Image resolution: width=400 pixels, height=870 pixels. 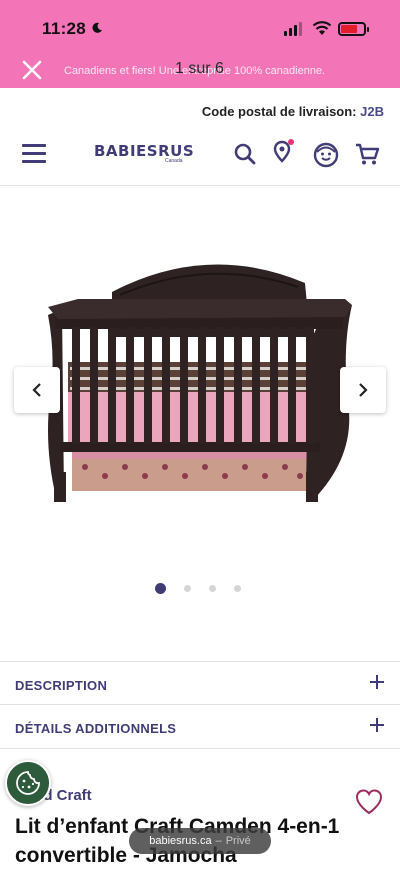 What do you see at coordinates (61, 685) in the screenshot?
I see `accordion-label: DESCRIPTION` at bounding box center [61, 685].